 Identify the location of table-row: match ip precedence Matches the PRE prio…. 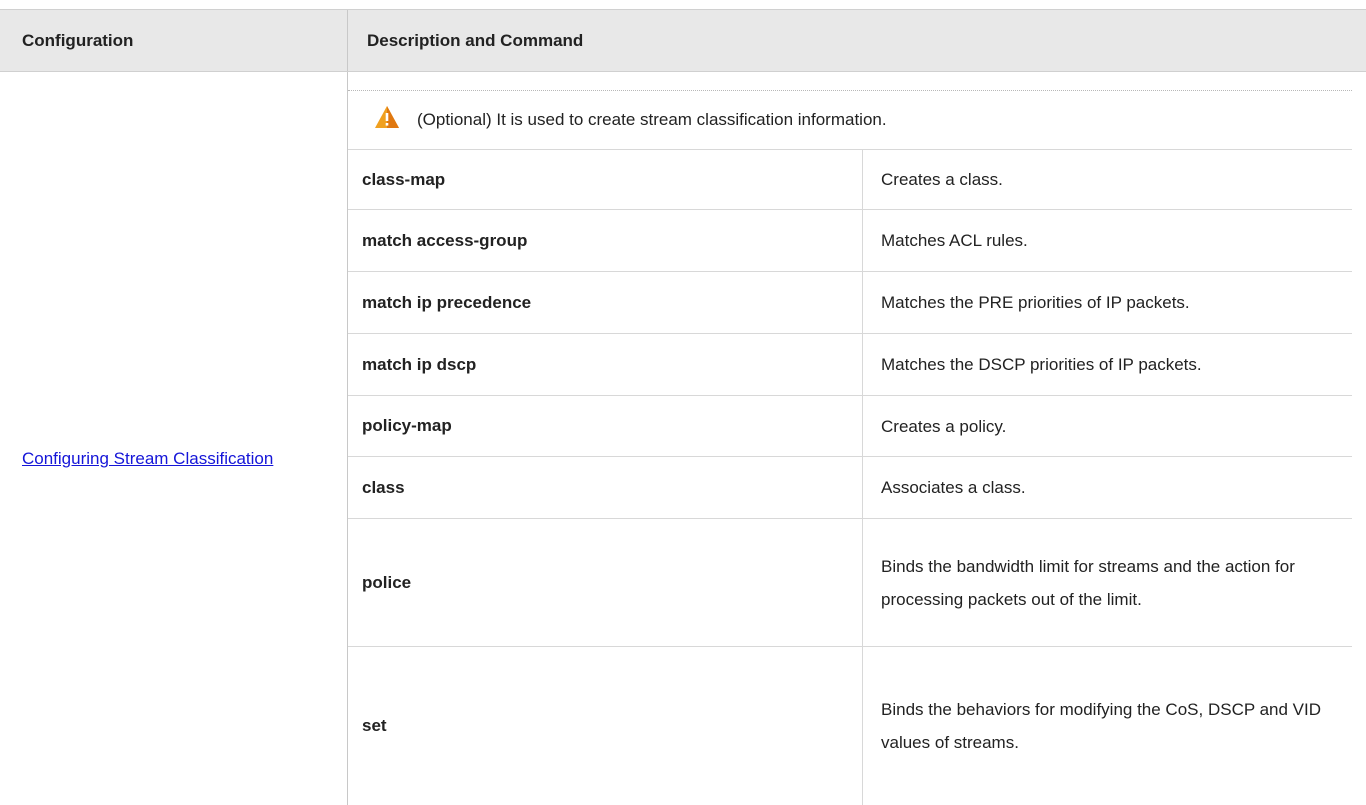
(850, 303).